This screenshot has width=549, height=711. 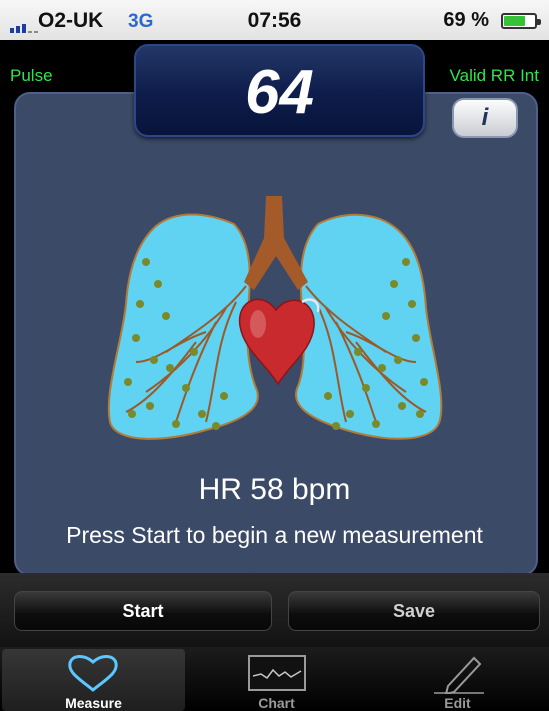 What do you see at coordinates (369, 326) in the screenshot?
I see `right-lung` at bounding box center [369, 326].